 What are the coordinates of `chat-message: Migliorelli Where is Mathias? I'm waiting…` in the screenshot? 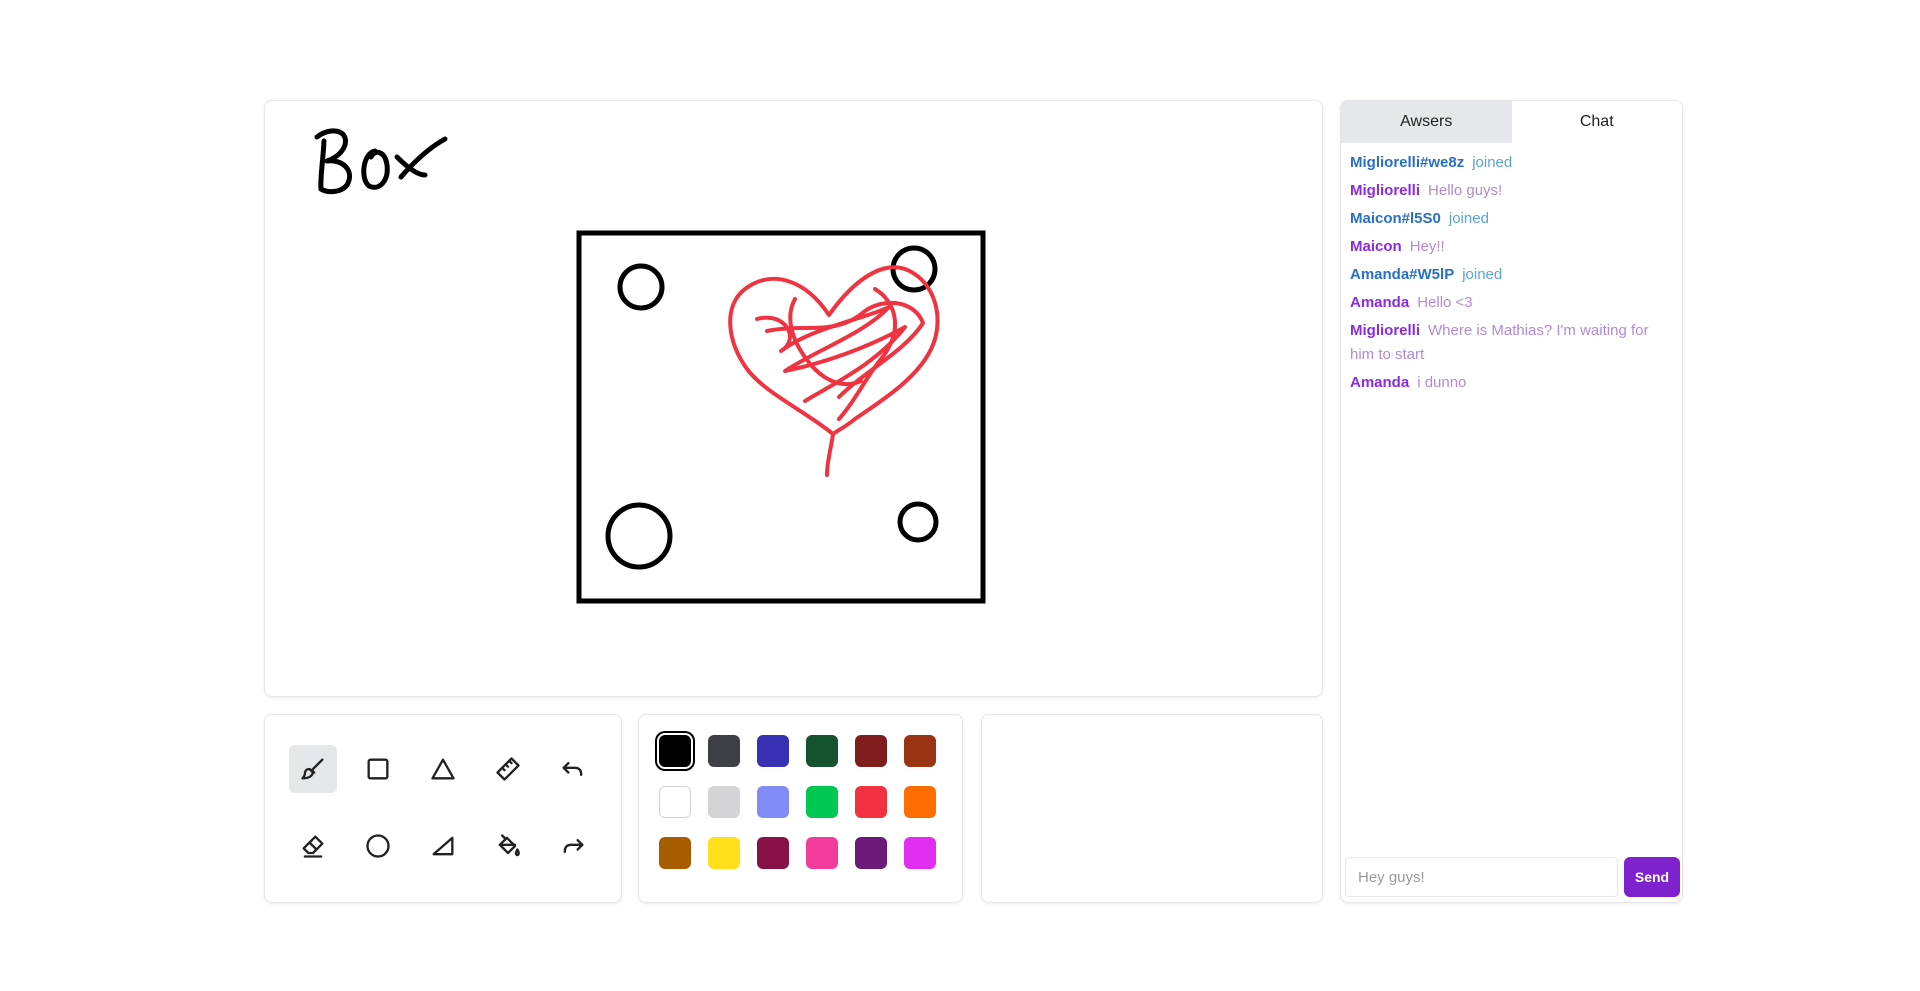 It's located at (1510, 343).